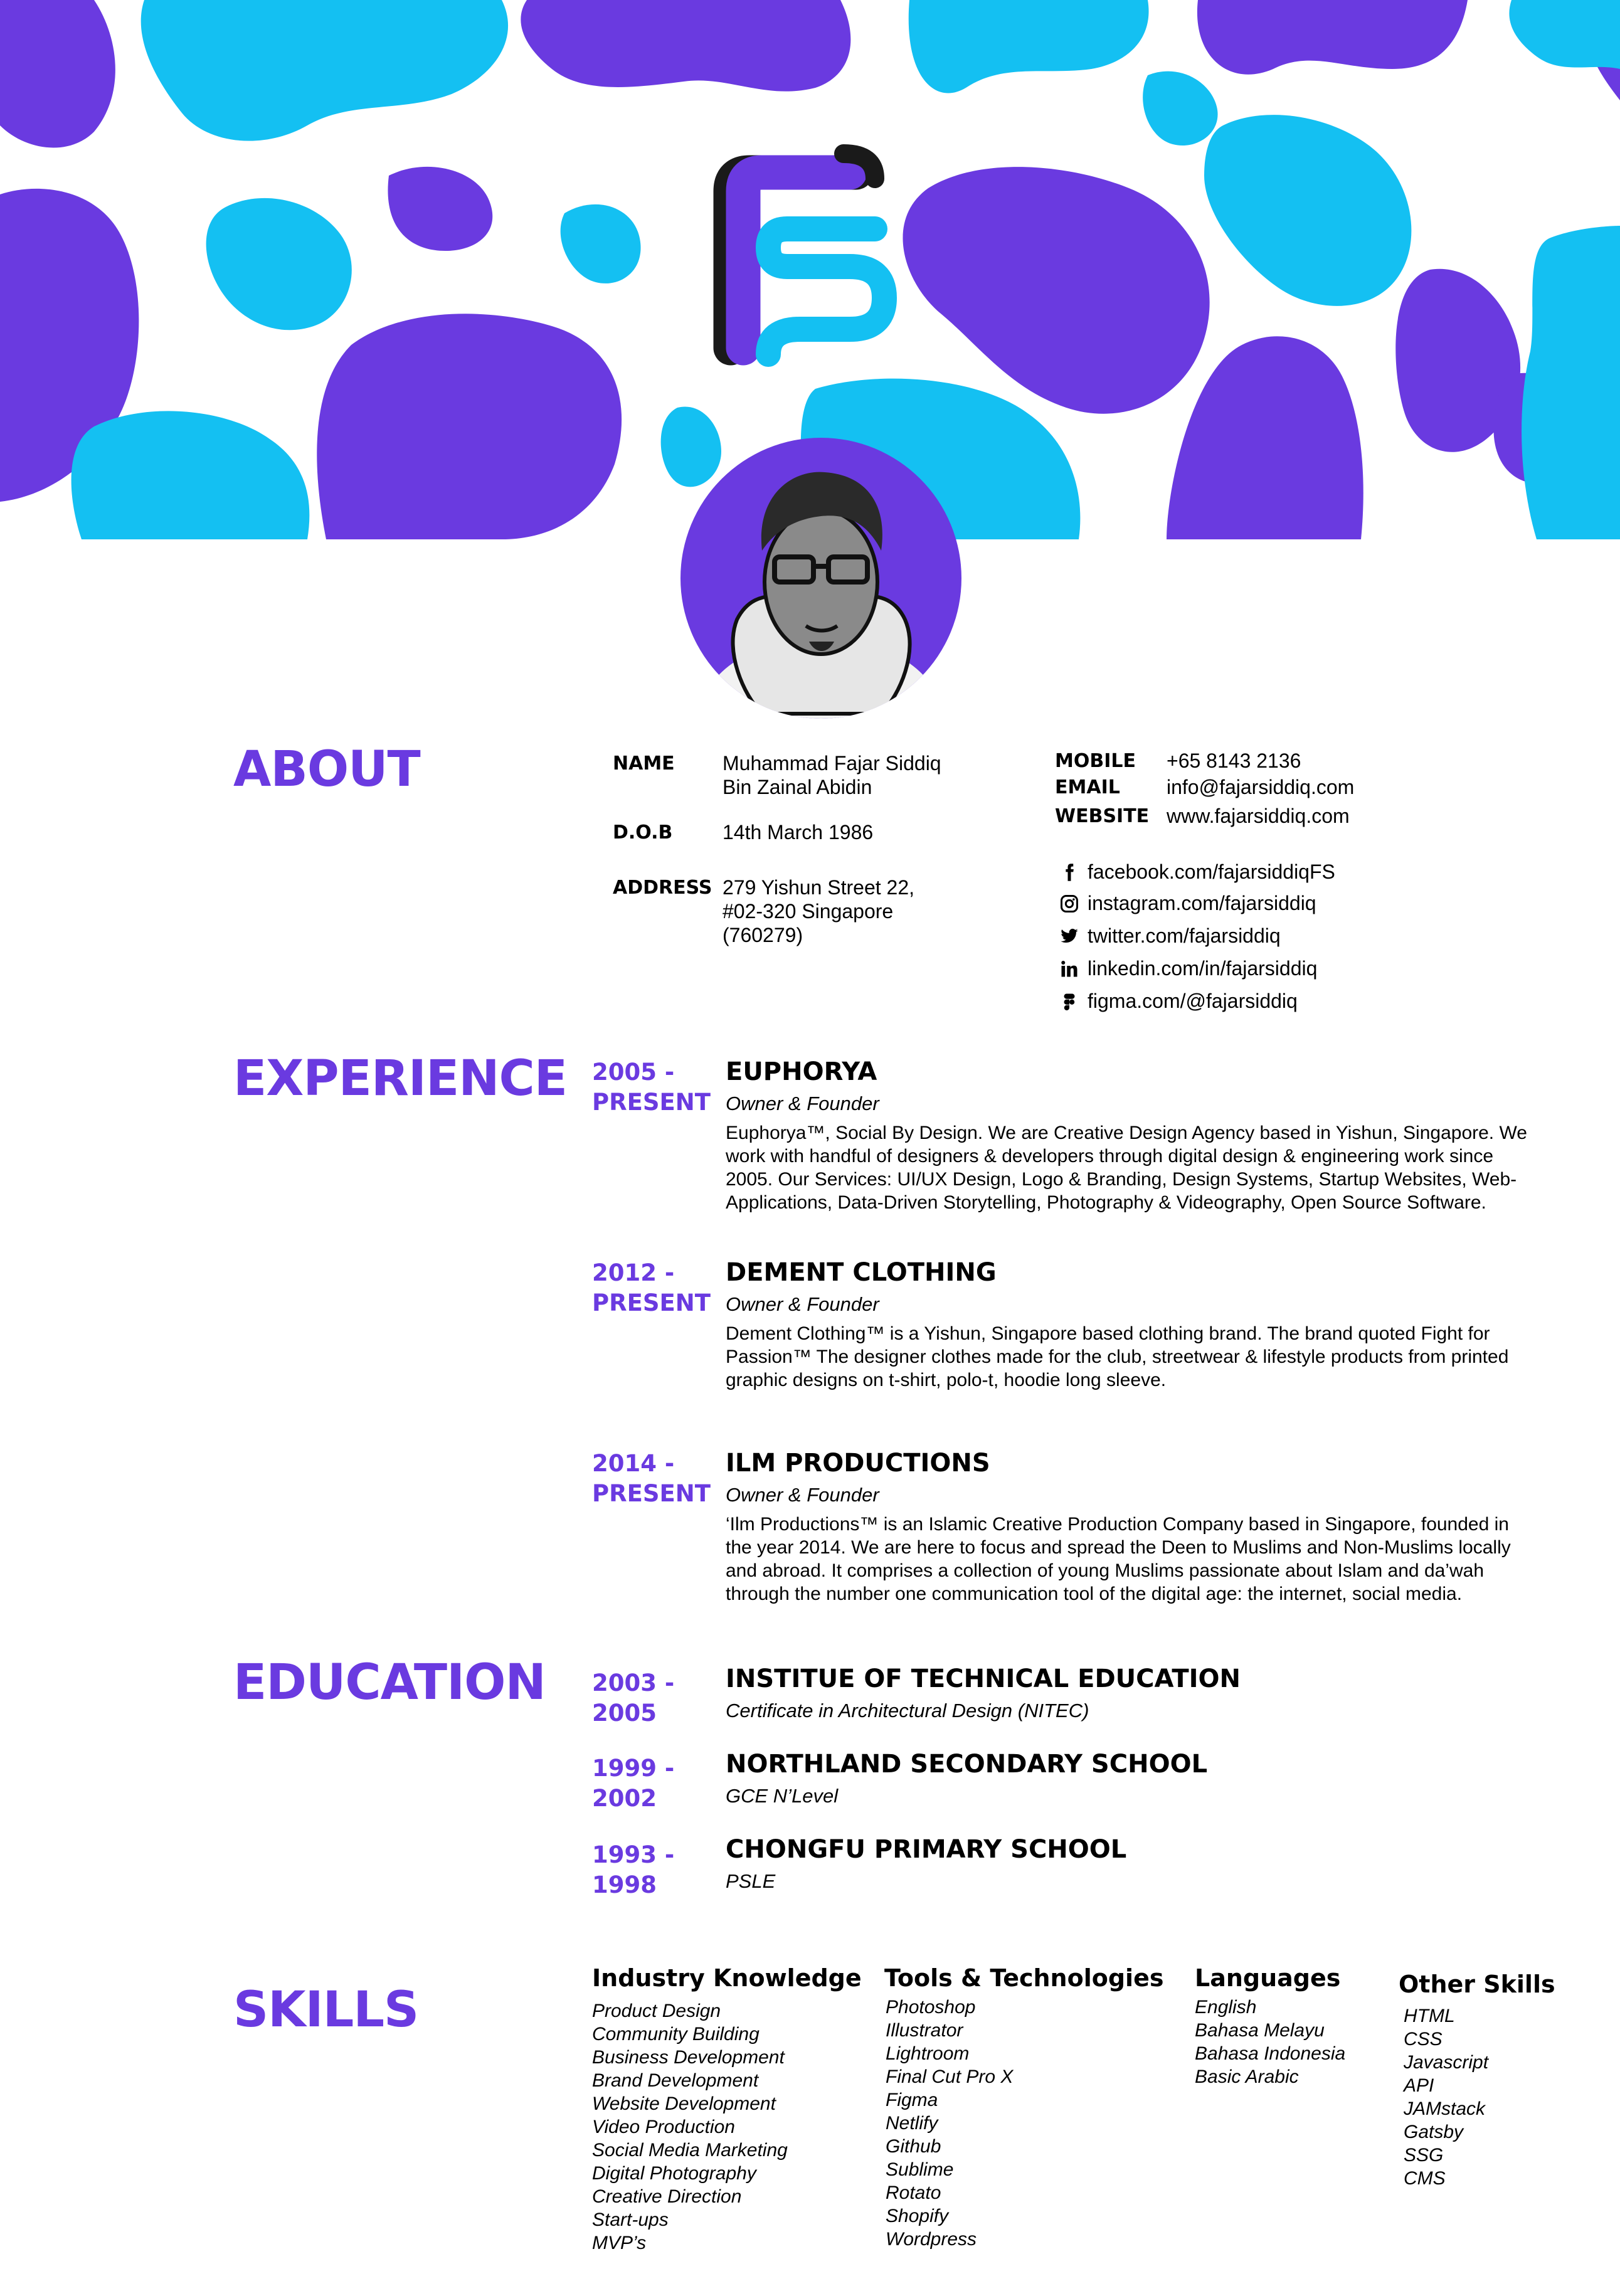  I want to click on list-item: Illustrator, so click(925, 2030).